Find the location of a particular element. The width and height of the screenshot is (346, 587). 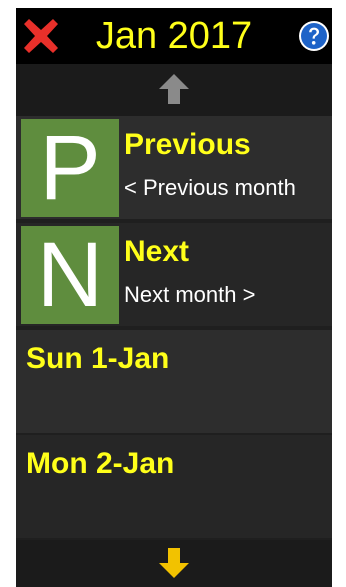

header-bar: Jan 2017 is located at coordinates (174, 36).